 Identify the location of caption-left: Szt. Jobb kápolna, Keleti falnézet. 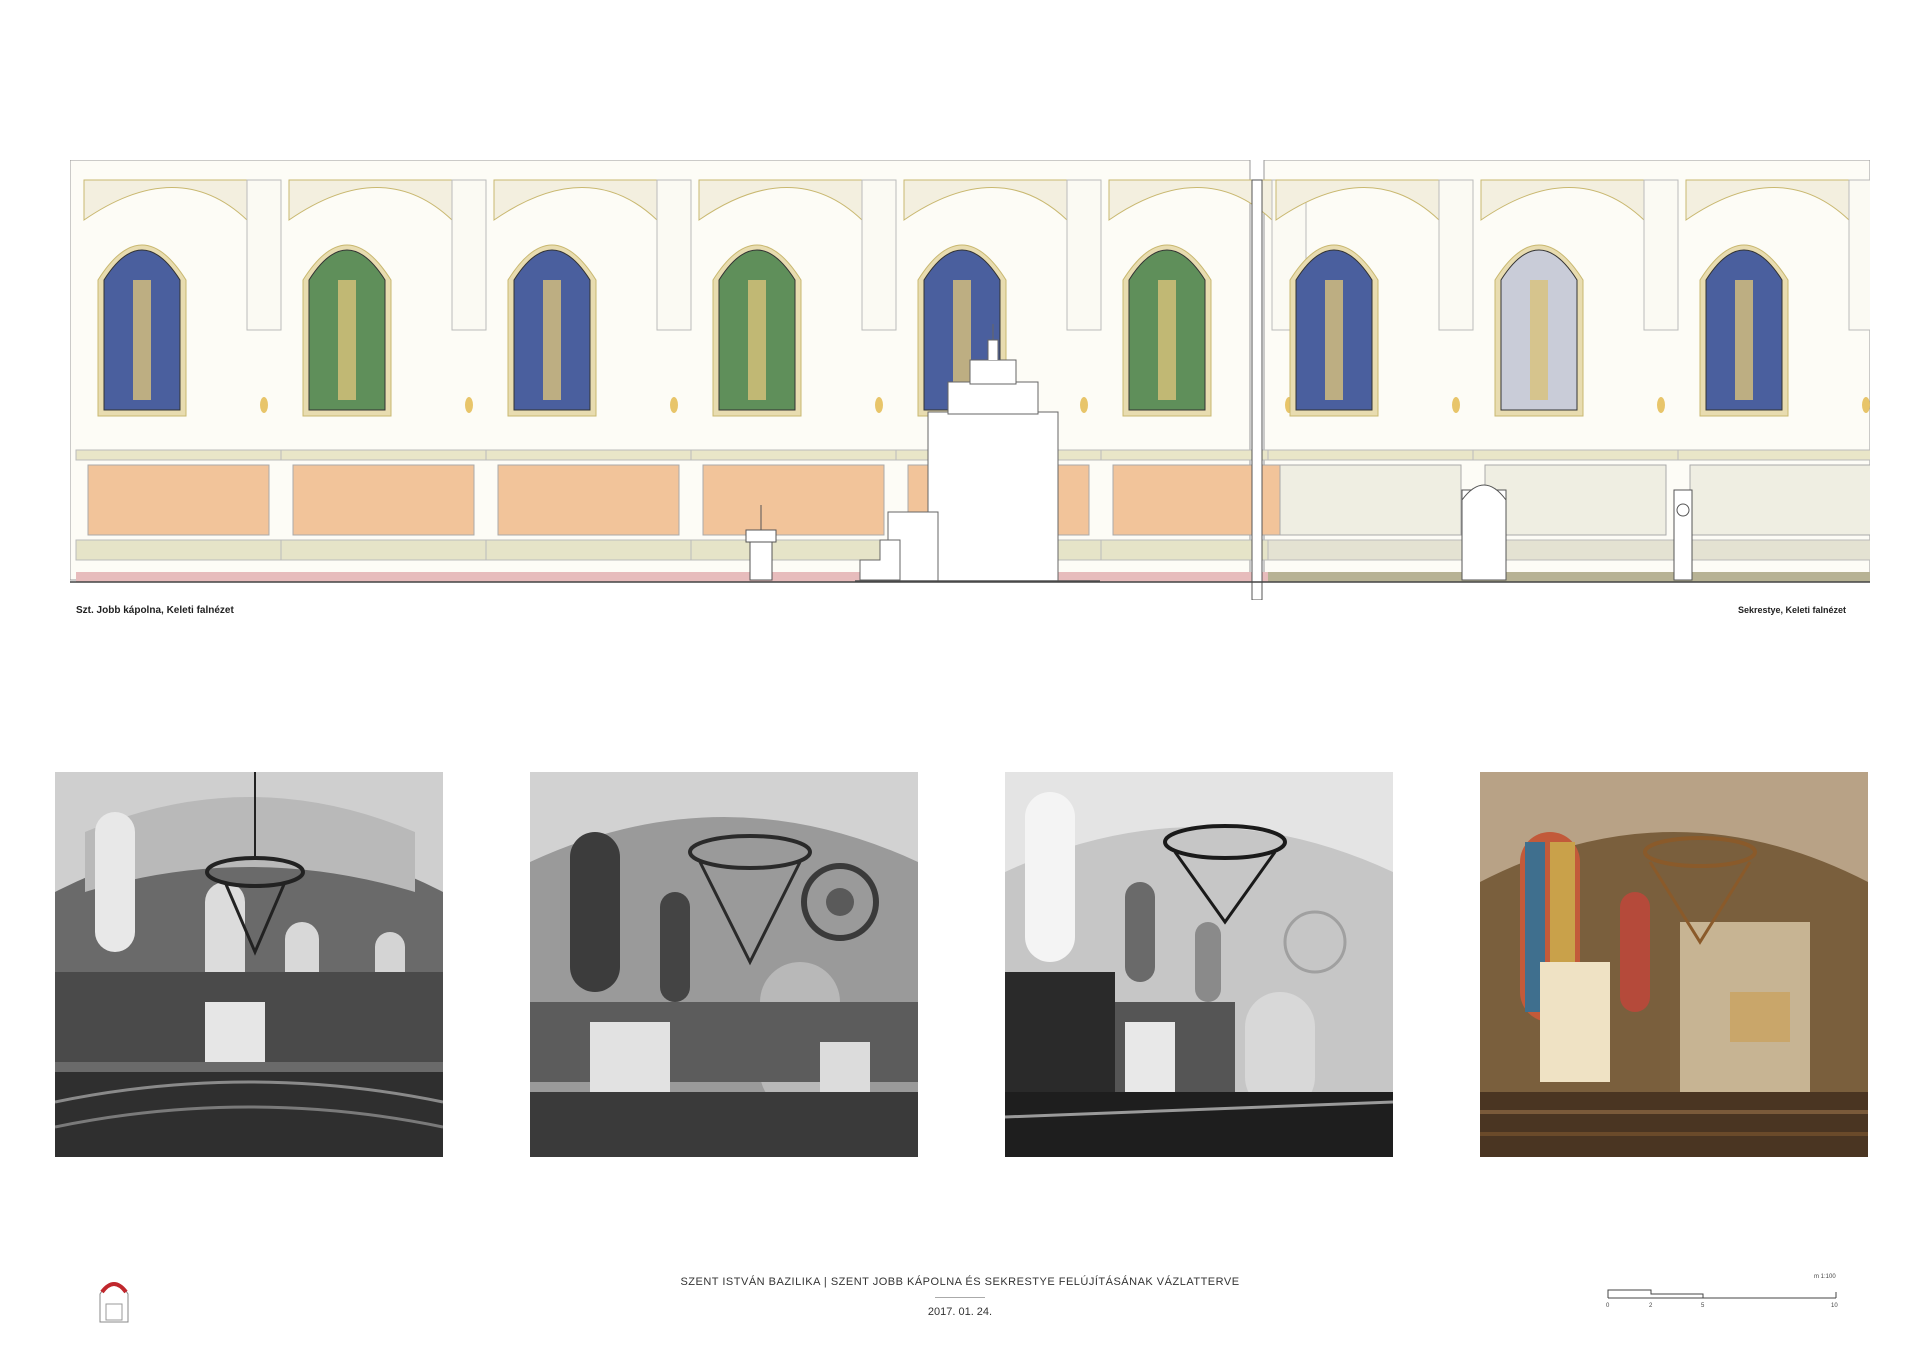
(155, 610).